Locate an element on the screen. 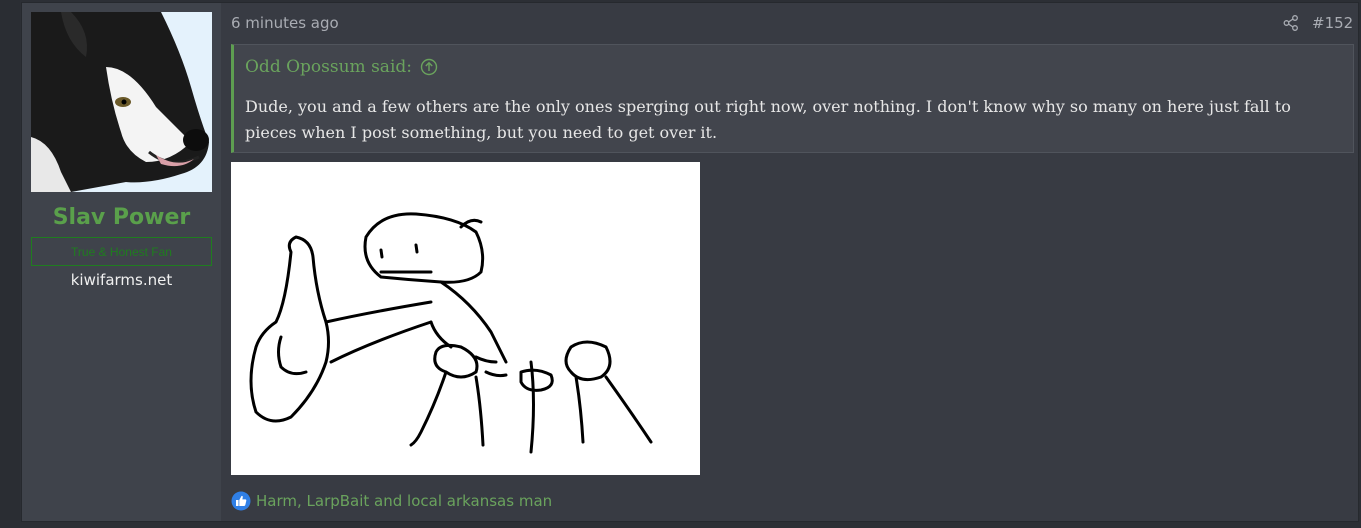 The image size is (1361, 528). reactions-bar: Harm, LarpBait and local arkansas man is located at coordinates (391, 501).